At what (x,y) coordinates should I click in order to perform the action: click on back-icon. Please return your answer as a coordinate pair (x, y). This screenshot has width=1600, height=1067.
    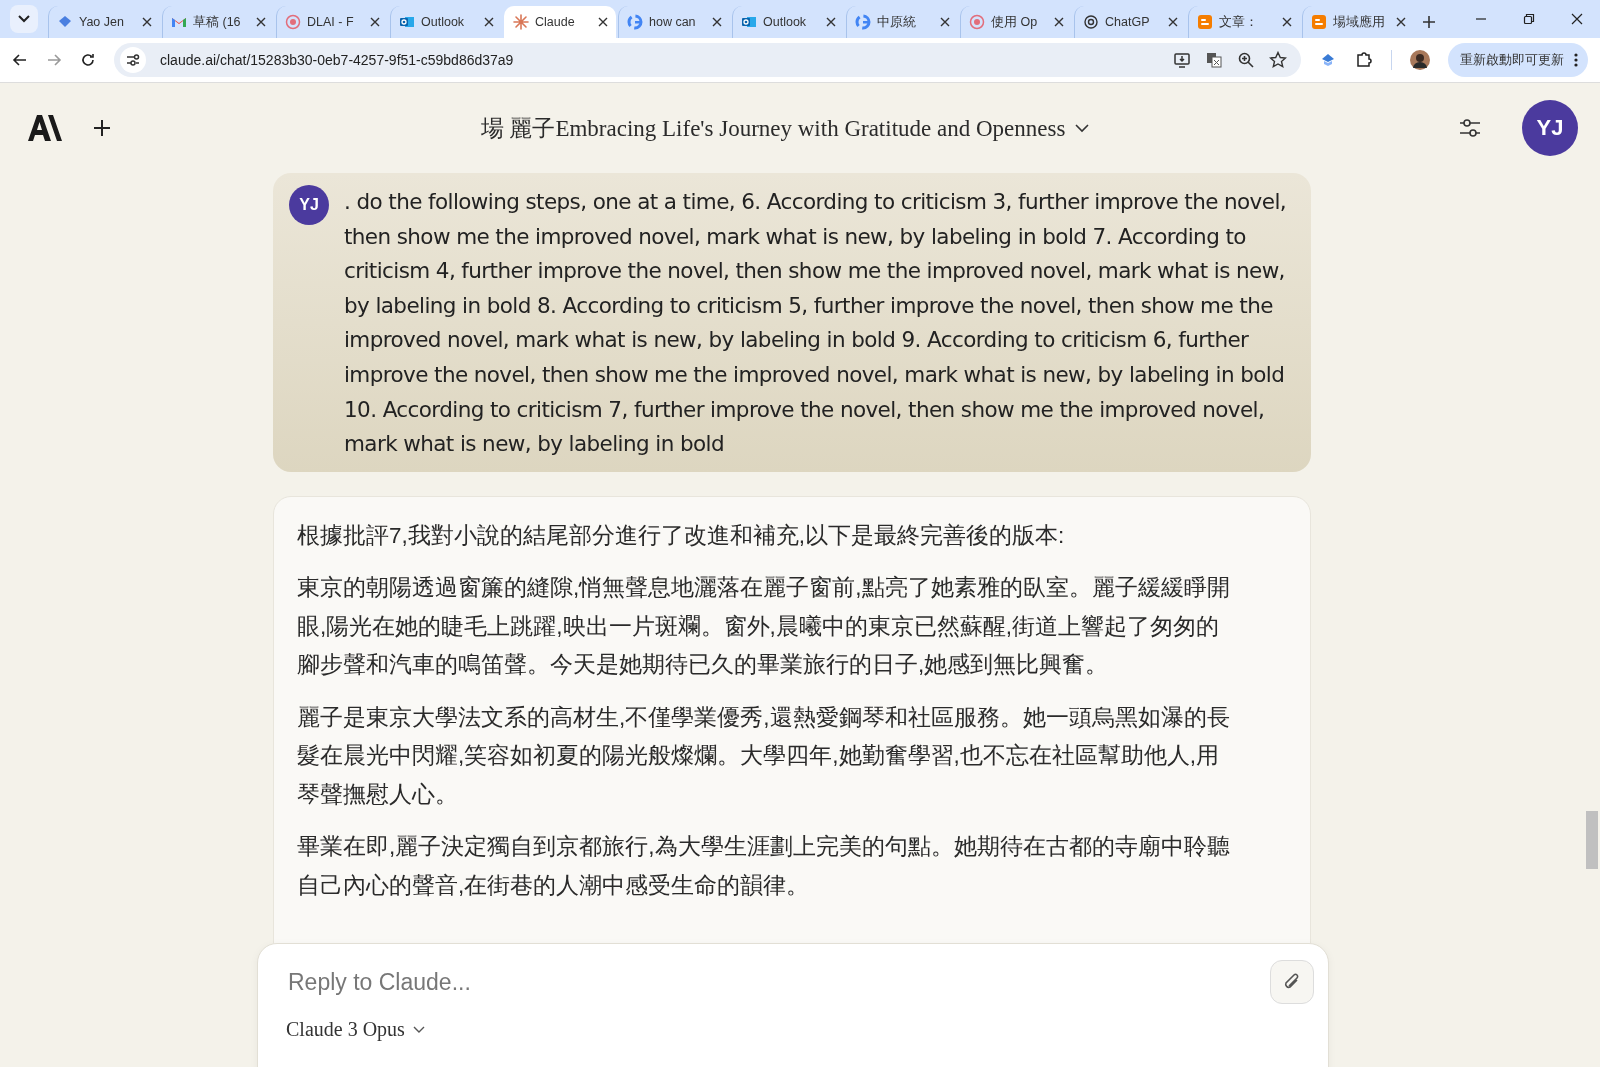
    Looking at the image, I should click on (20, 60).